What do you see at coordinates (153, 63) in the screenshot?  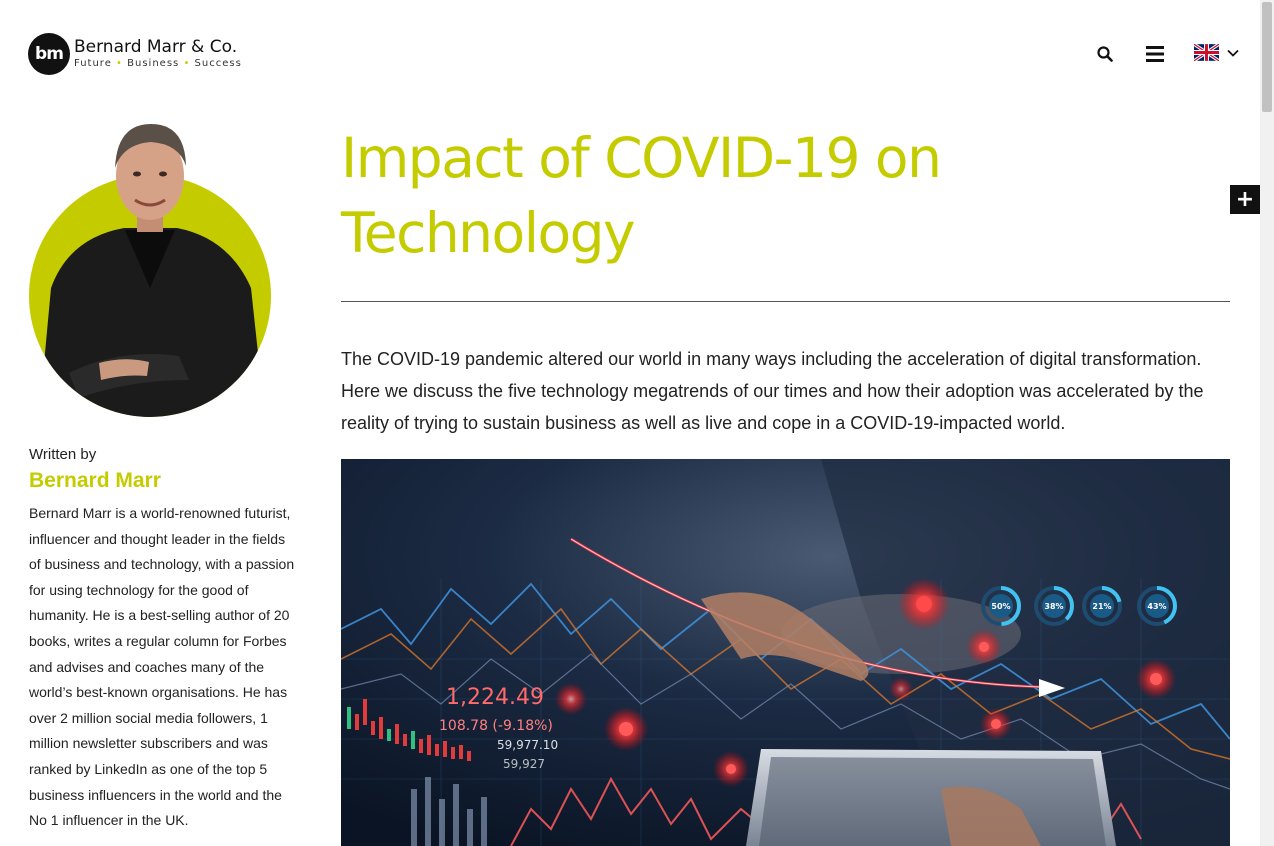 I see `tagline-word: Business` at bounding box center [153, 63].